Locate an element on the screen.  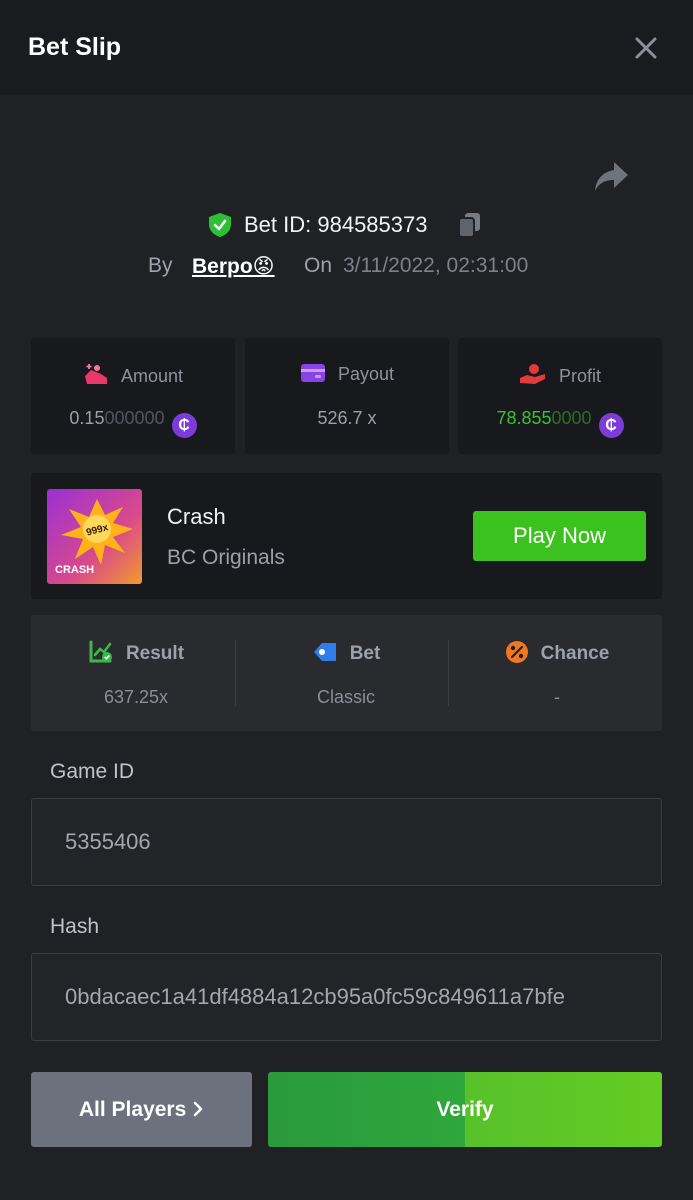
bet-id-row: Bet ID: 984585373 is located at coordinates (346, 225).